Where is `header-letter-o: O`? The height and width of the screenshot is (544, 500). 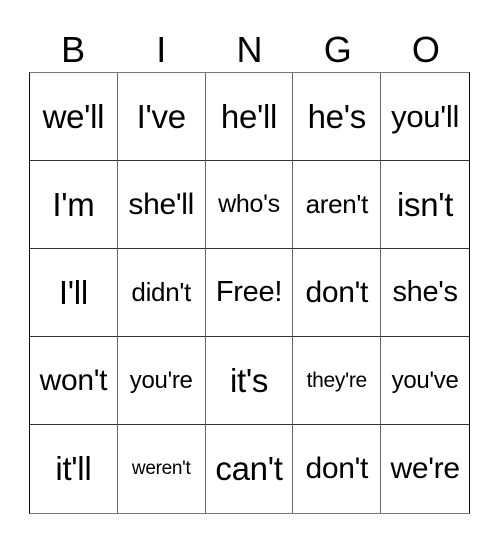 header-letter-o: O is located at coordinates (425, 49).